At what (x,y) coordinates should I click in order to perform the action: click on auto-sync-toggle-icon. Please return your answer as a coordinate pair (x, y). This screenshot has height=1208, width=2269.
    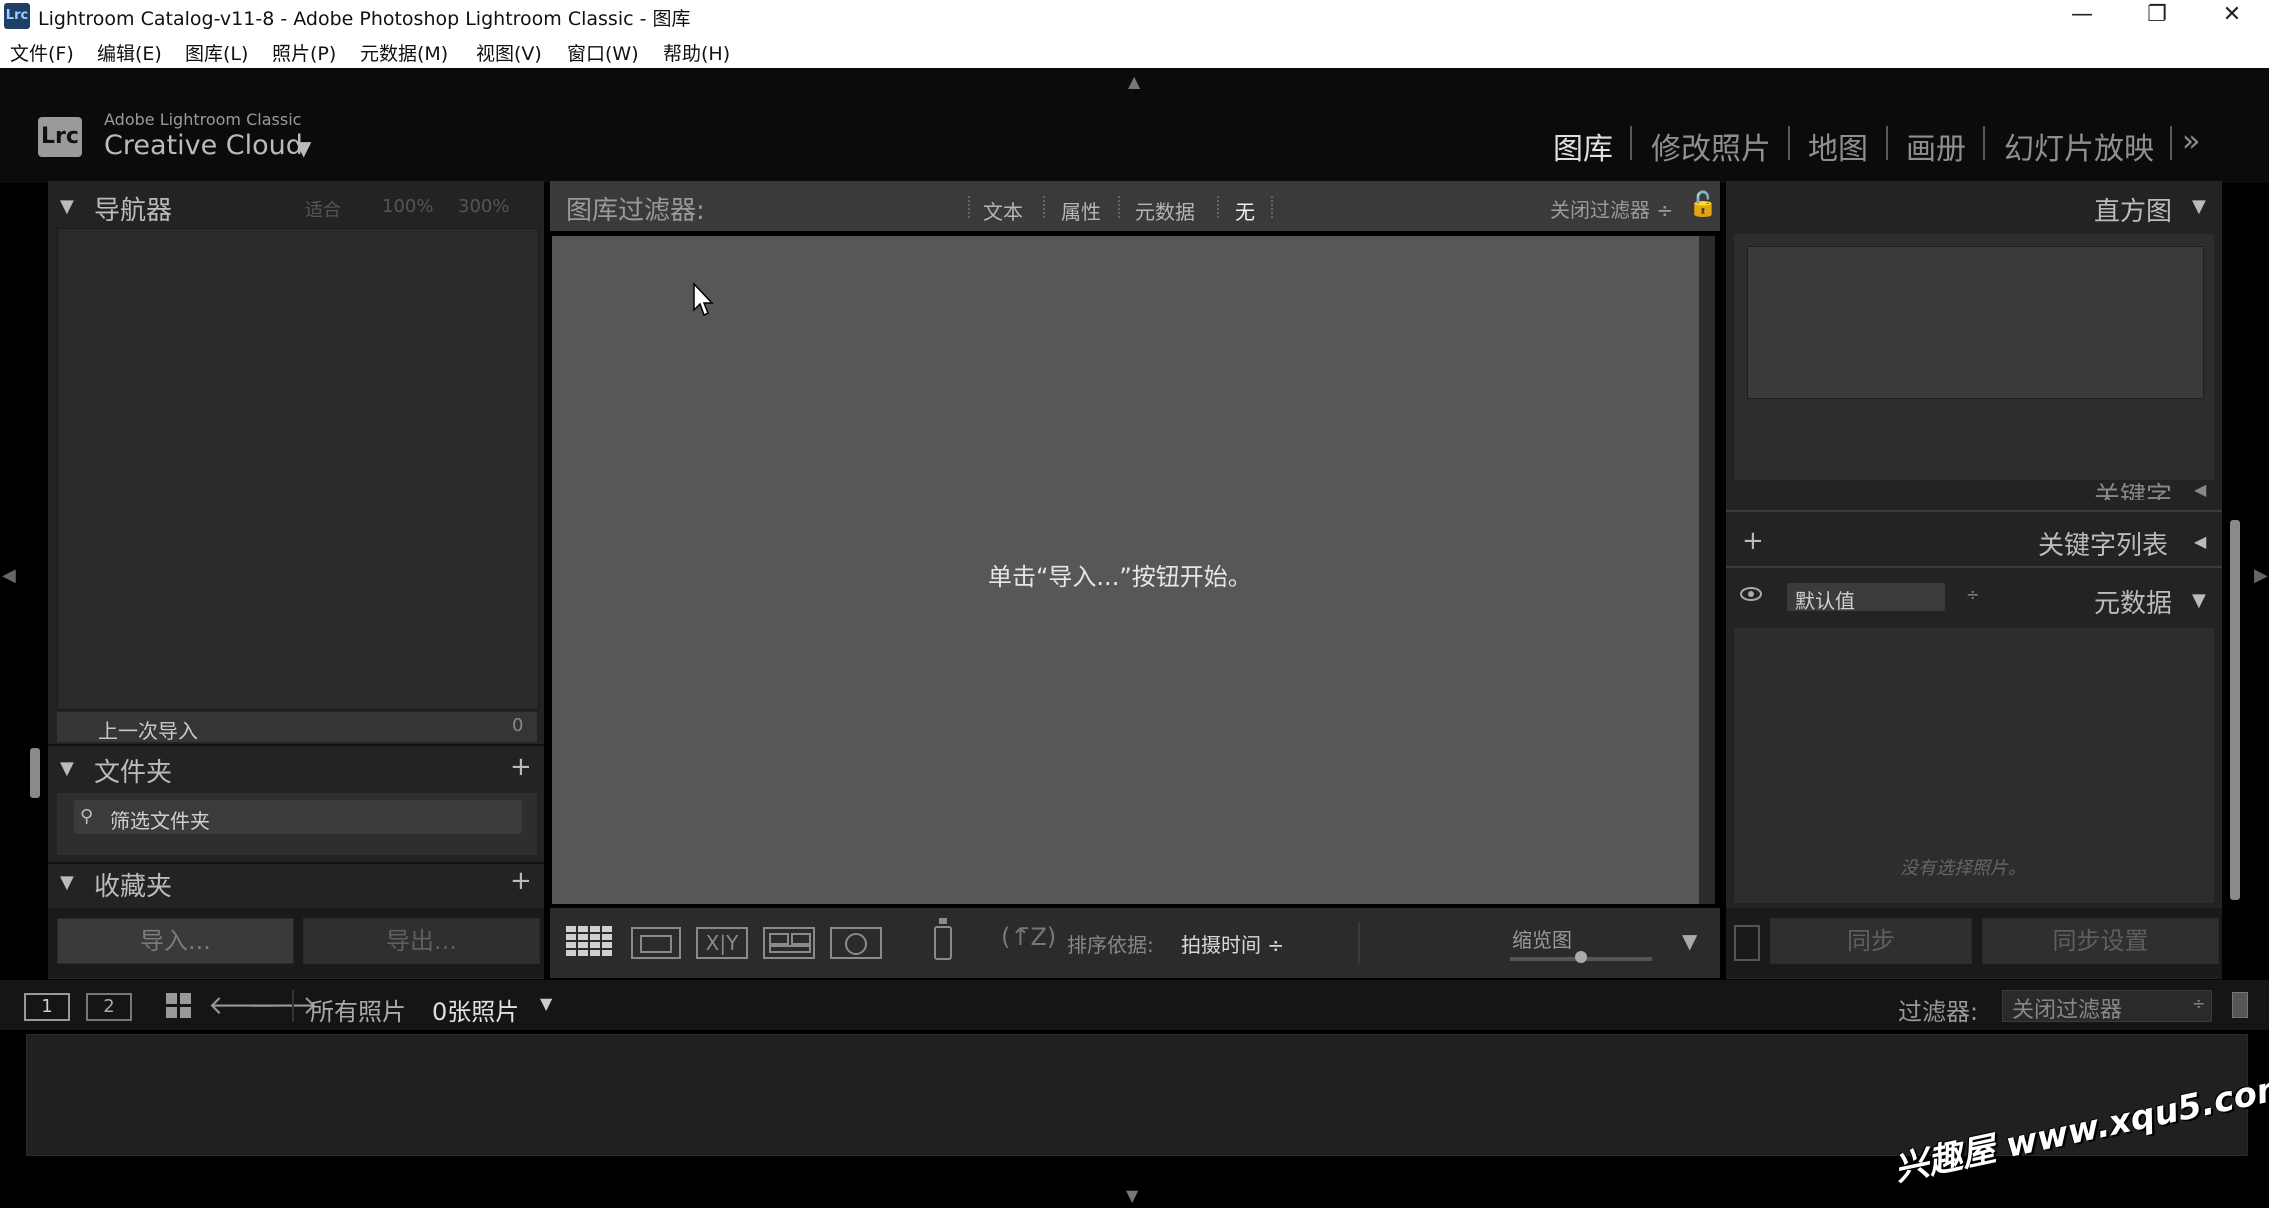
    Looking at the image, I should click on (1747, 943).